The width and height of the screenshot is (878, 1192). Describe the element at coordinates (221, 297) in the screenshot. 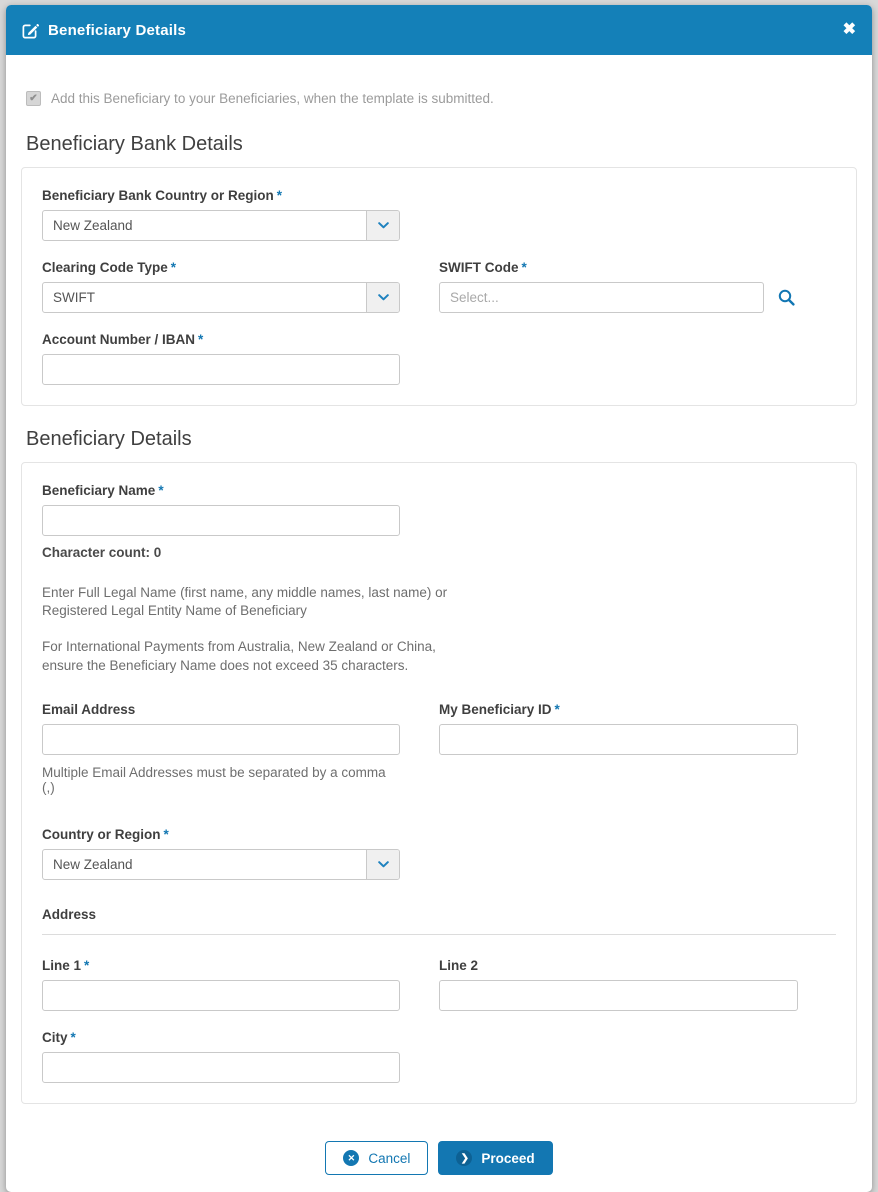

I see `clearing-code-select: SWIFT` at that location.